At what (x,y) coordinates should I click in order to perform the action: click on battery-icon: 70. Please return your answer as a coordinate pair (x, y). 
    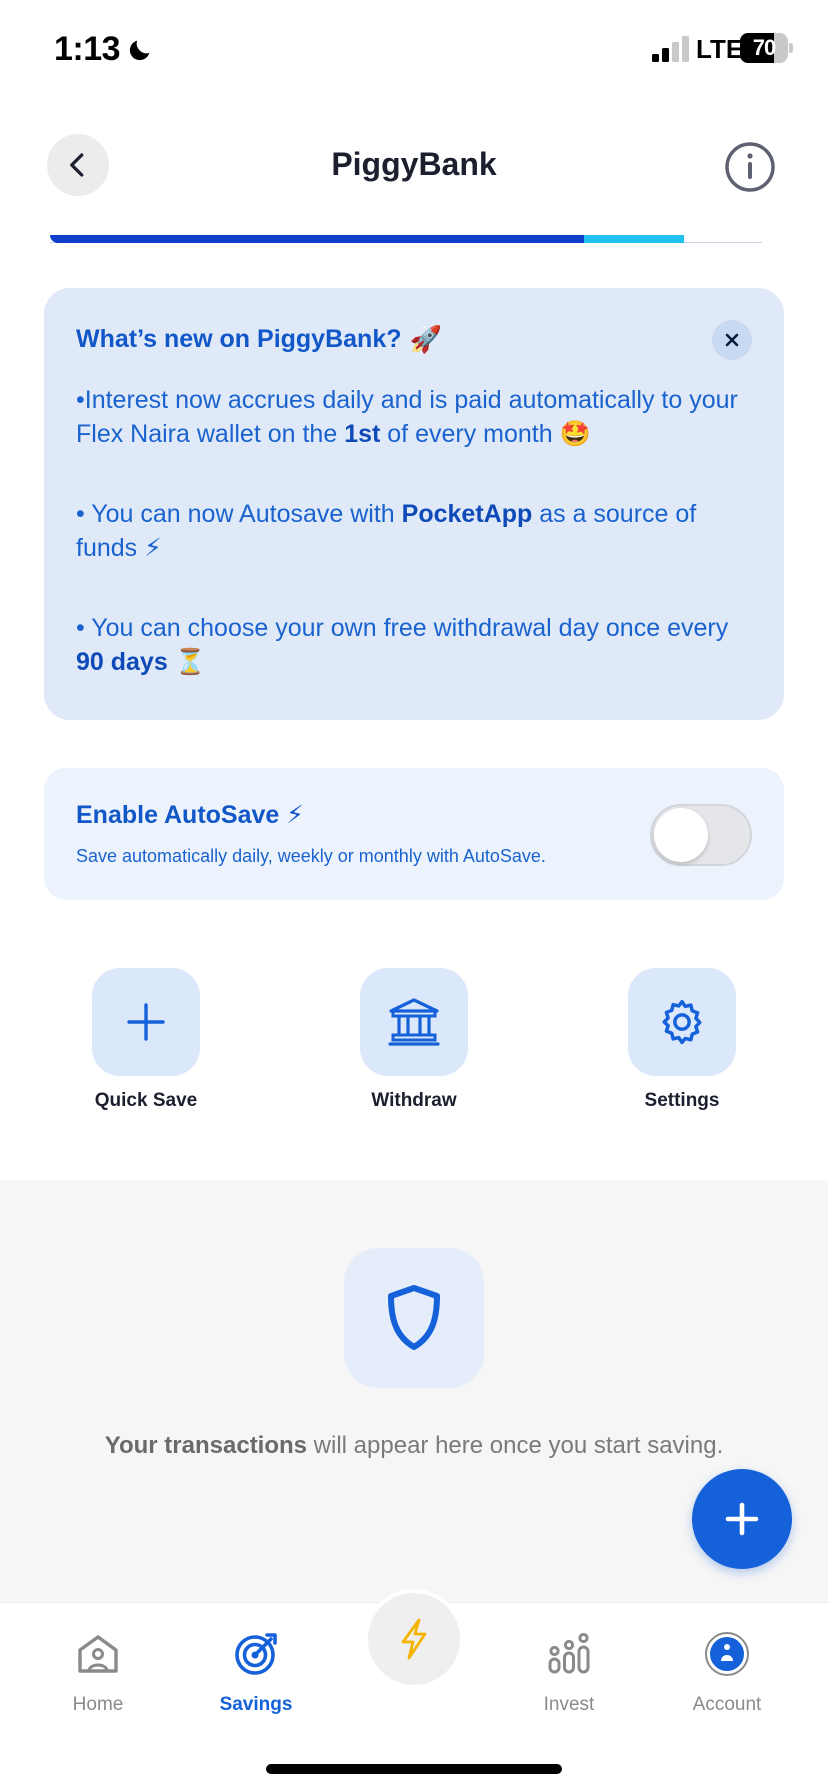
    Looking at the image, I should click on (766, 48).